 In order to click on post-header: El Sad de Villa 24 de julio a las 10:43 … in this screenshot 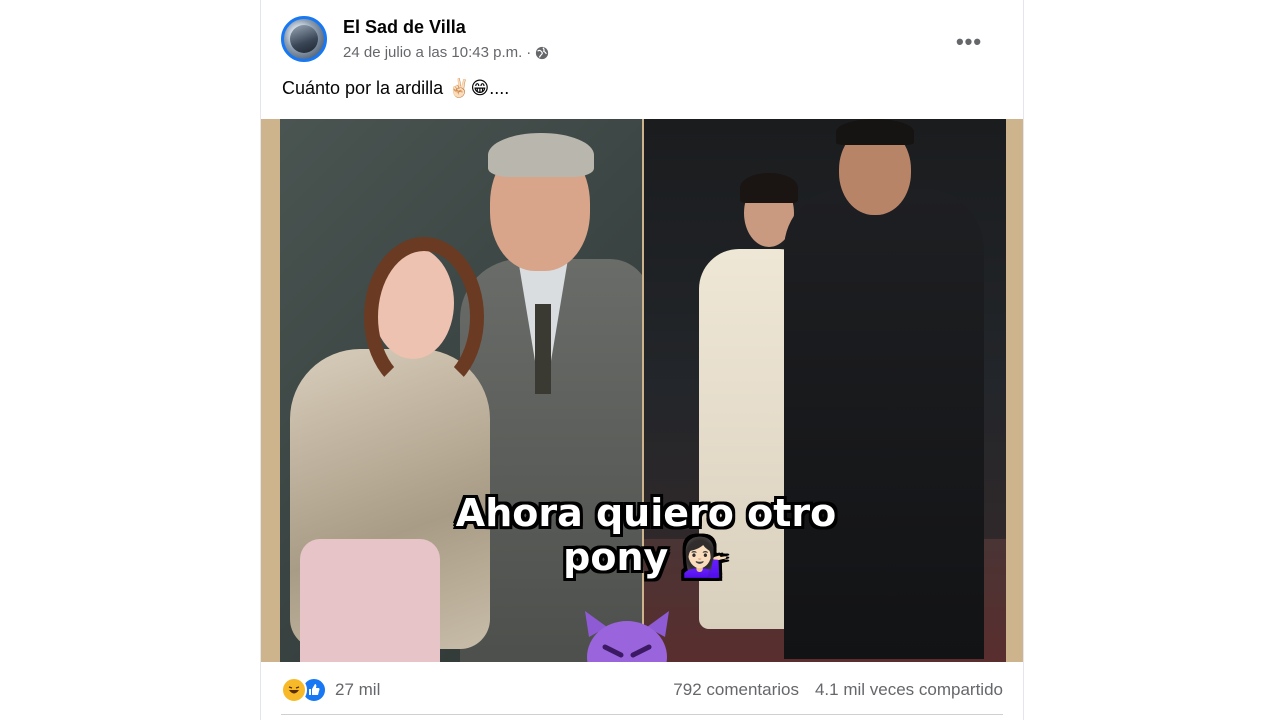, I will do `click(641, 42)`.